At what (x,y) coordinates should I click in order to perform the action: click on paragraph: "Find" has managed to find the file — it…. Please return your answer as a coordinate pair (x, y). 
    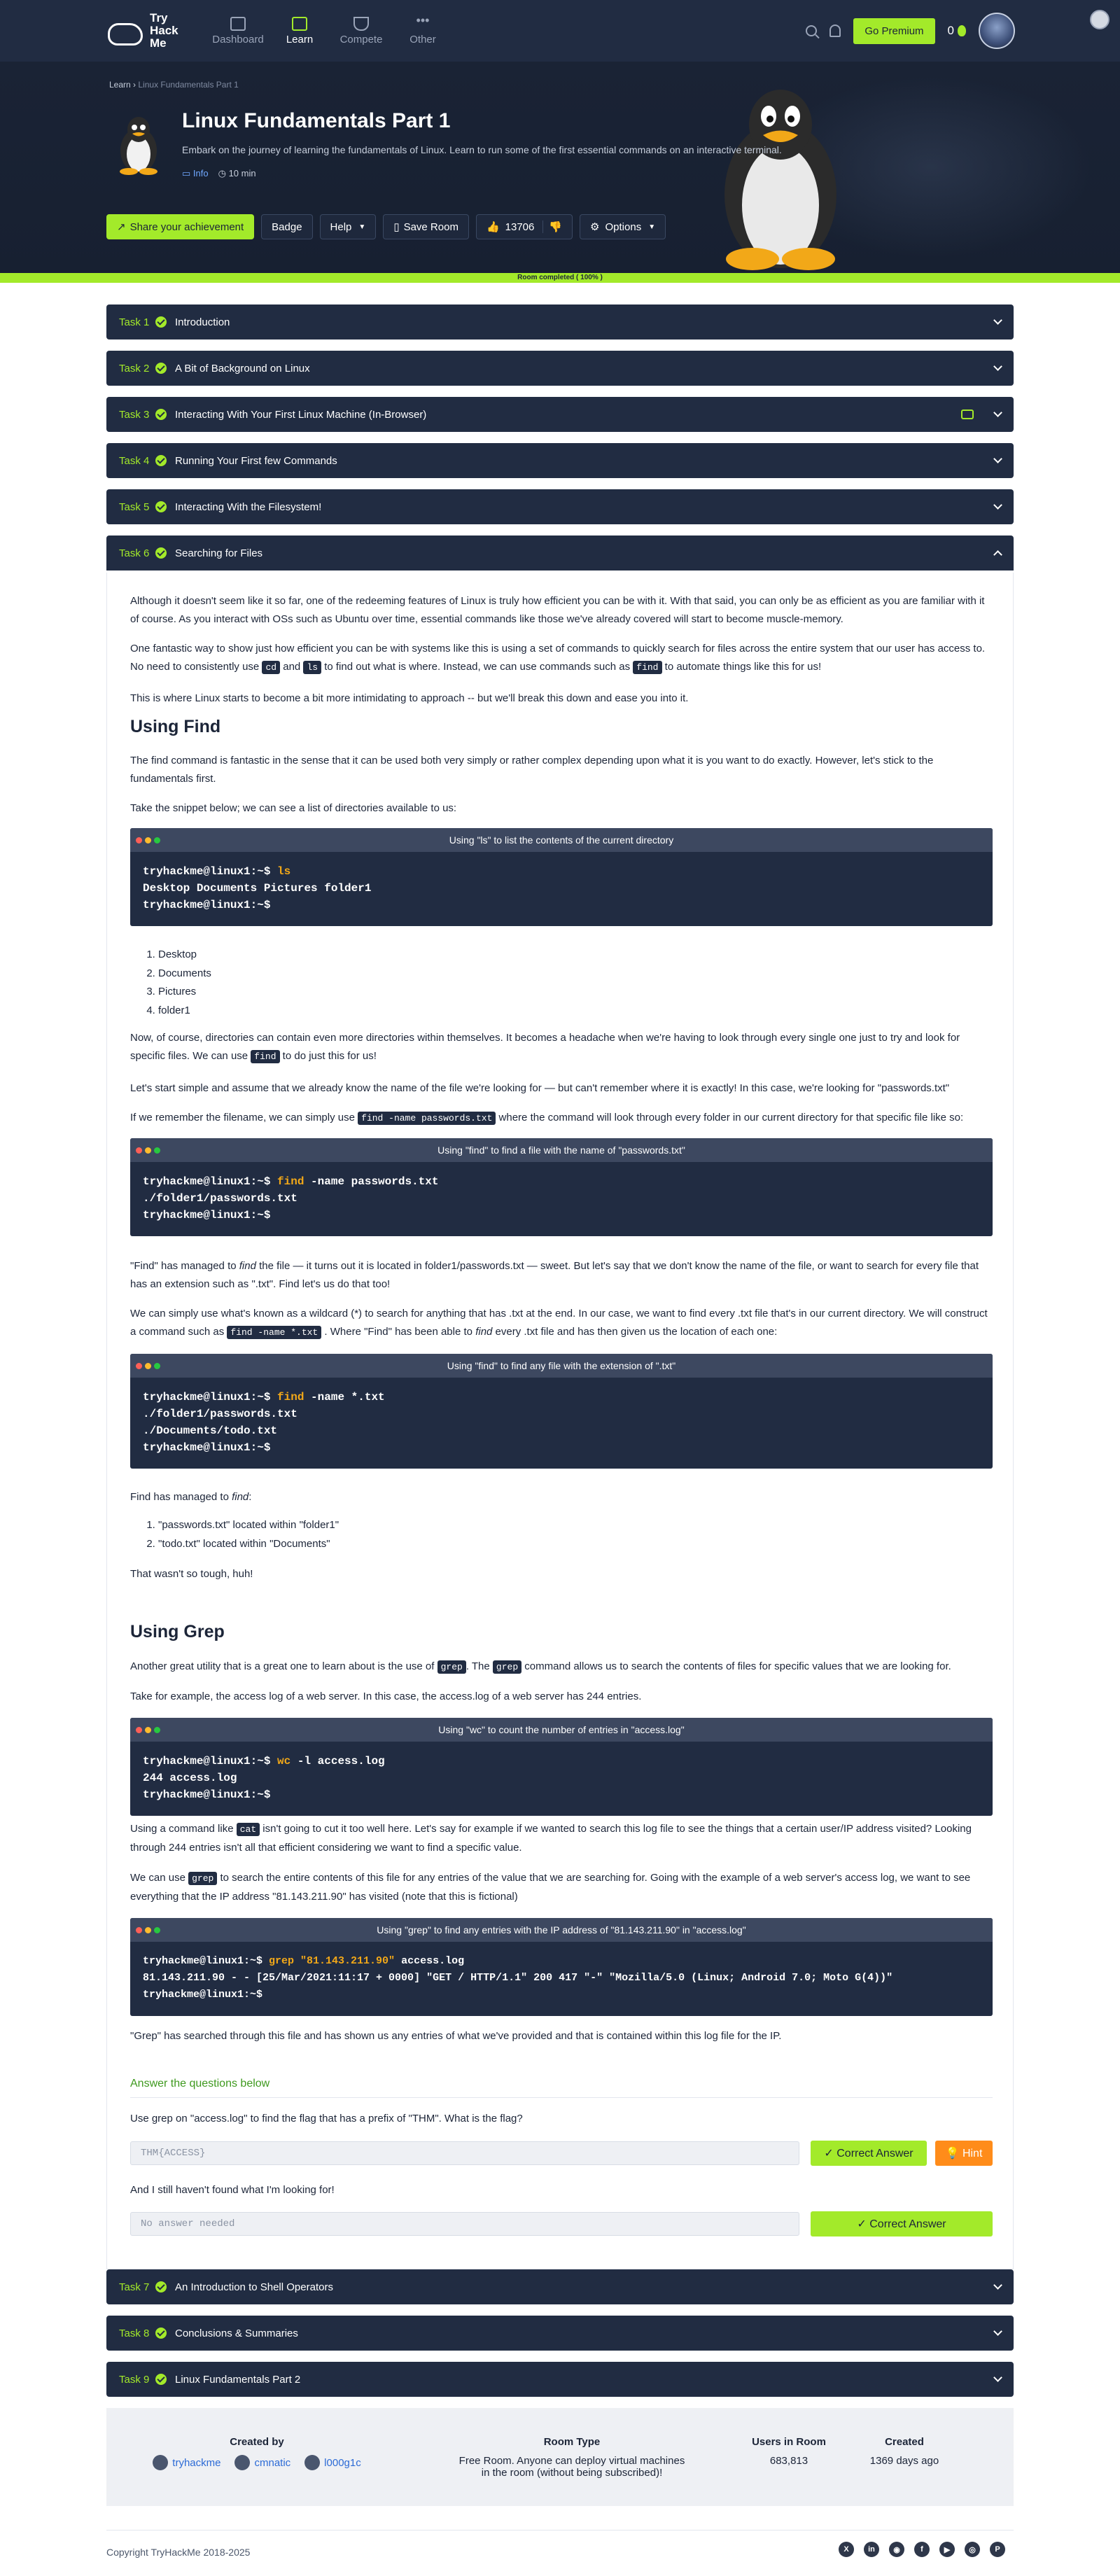
    Looking at the image, I should click on (554, 1275).